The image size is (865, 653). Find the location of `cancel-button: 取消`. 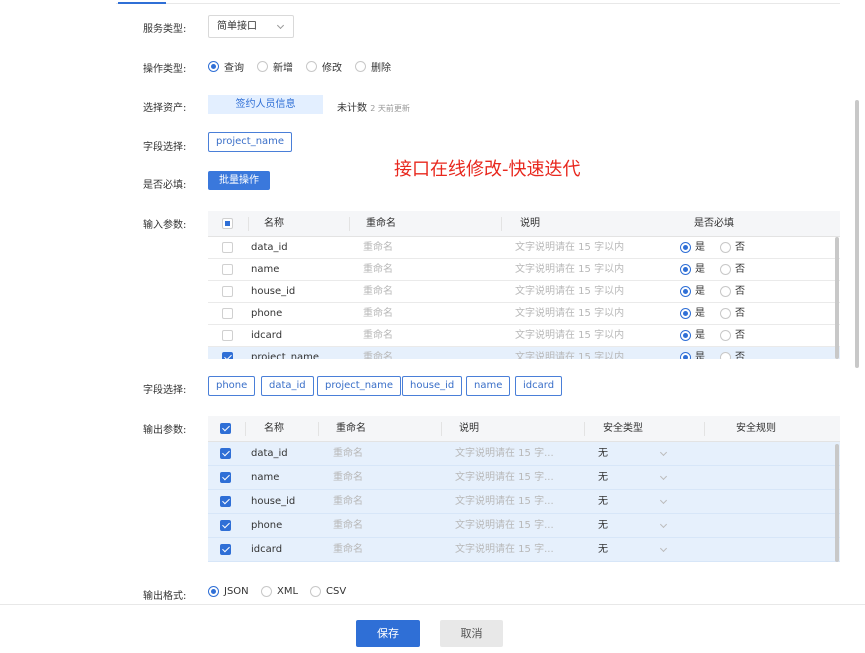

cancel-button: 取消 is located at coordinates (471, 633).